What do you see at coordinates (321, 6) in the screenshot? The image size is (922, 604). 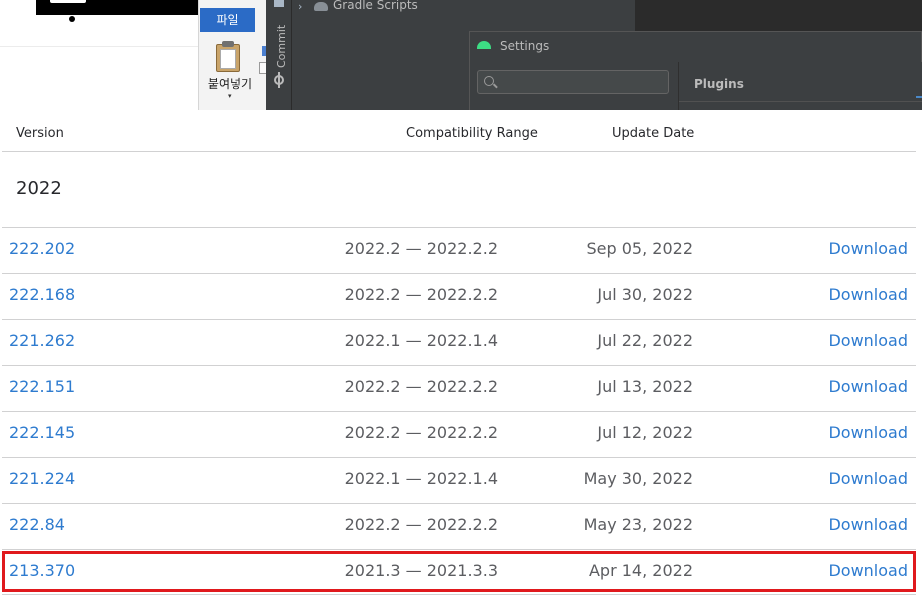 I see `gradle-icon` at bounding box center [321, 6].